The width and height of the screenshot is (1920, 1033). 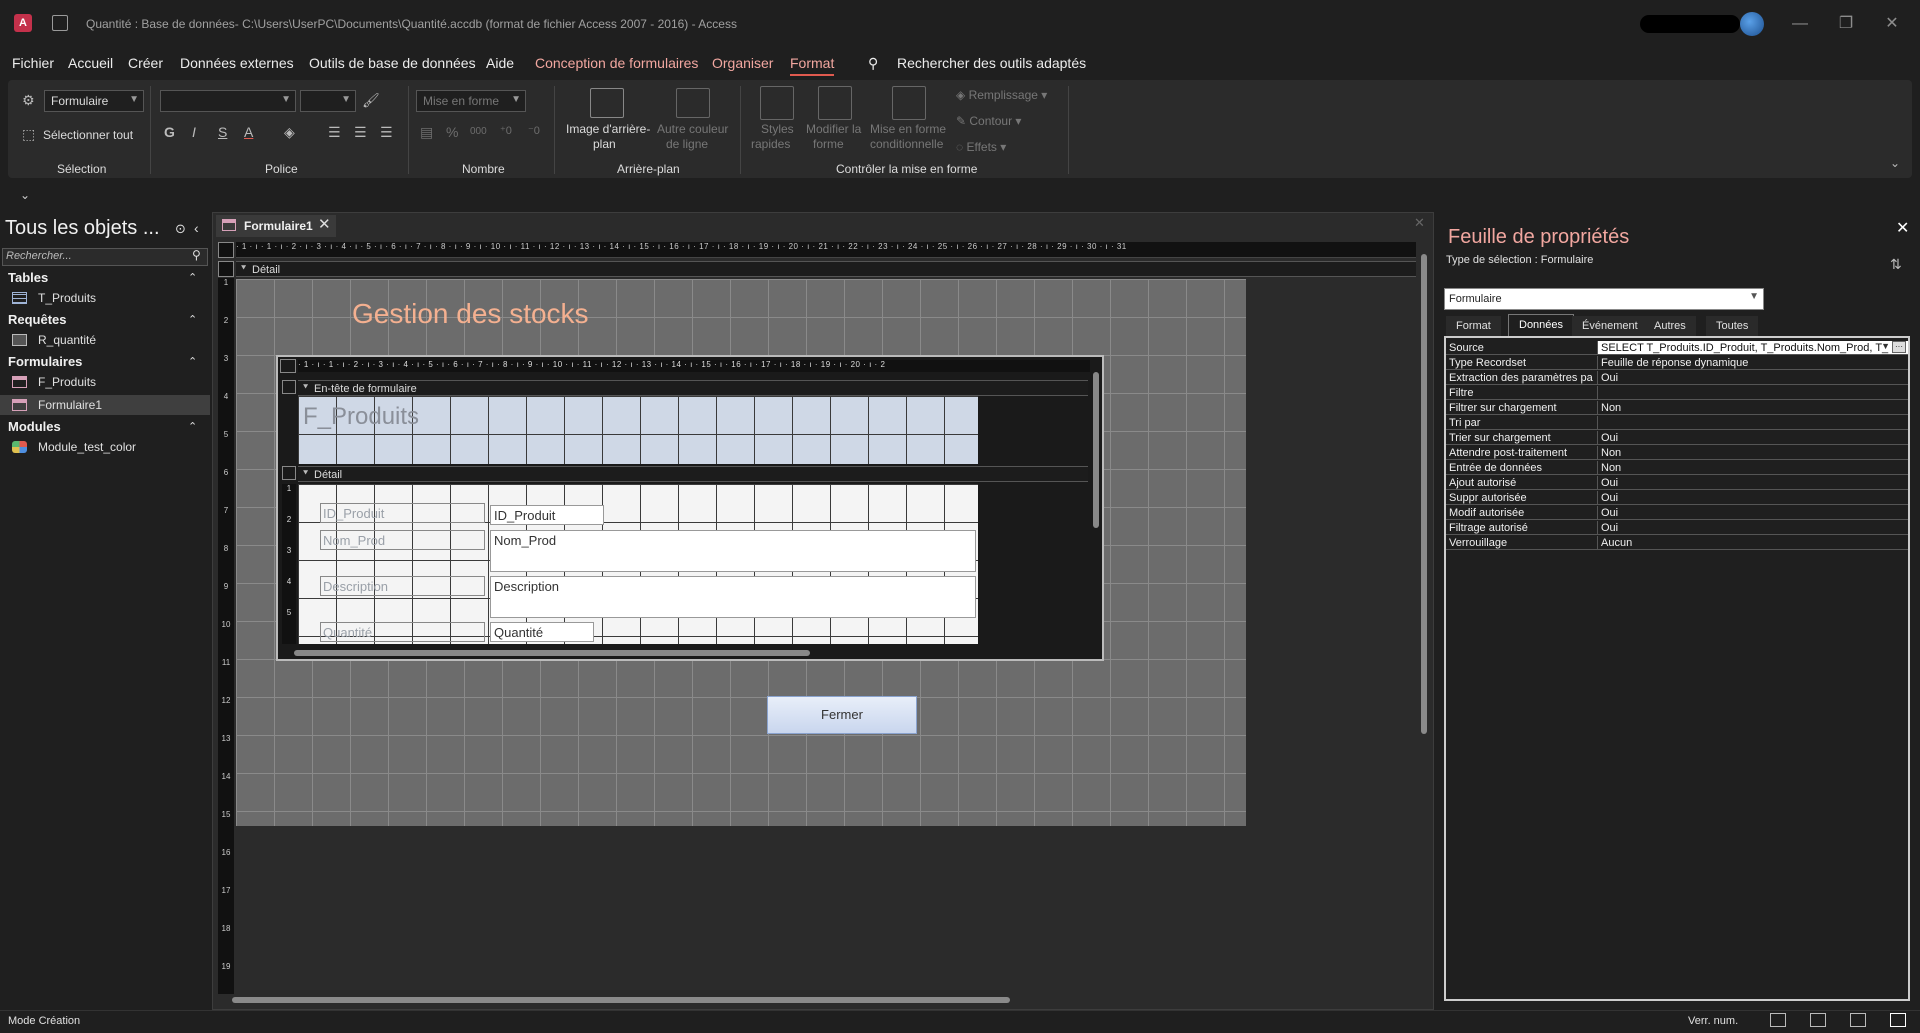 What do you see at coordinates (1896, 264) in the screenshot?
I see `sort-icon: ⇅` at bounding box center [1896, 264].